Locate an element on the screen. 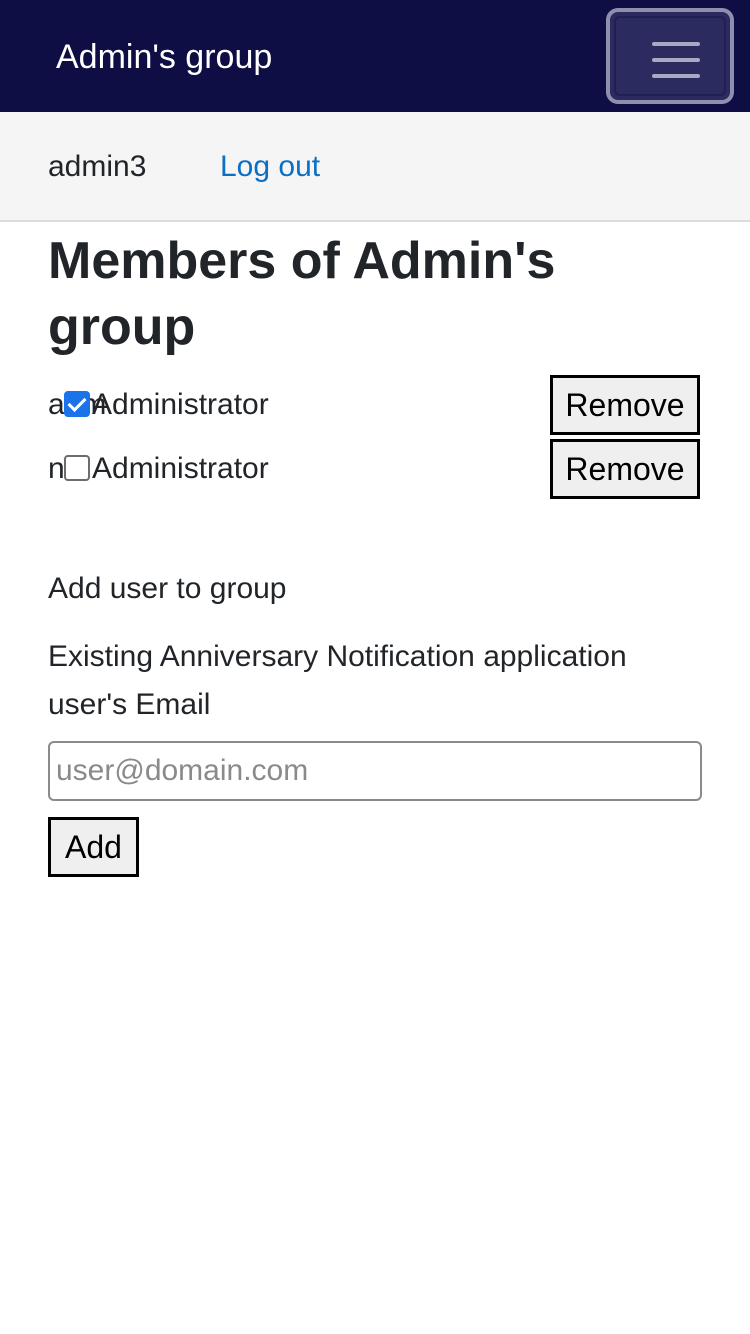 Image resolution: width=750 pixels, height=1334 pixels. add-user-heading: Add user to group is located at coordinates (167, 588).